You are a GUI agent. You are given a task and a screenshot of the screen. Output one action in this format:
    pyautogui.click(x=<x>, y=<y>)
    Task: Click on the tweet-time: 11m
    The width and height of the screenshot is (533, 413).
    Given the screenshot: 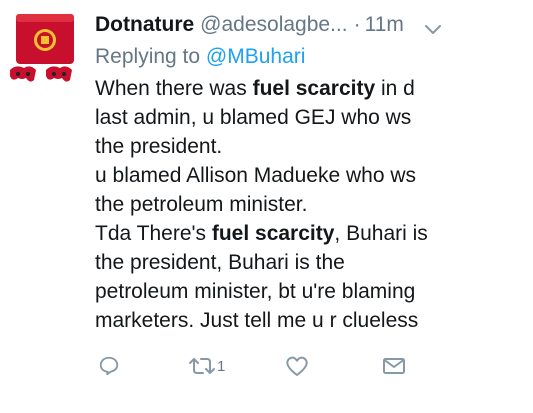 What is the action you would take?
    pyautogui.click(x=384, y=25)
    